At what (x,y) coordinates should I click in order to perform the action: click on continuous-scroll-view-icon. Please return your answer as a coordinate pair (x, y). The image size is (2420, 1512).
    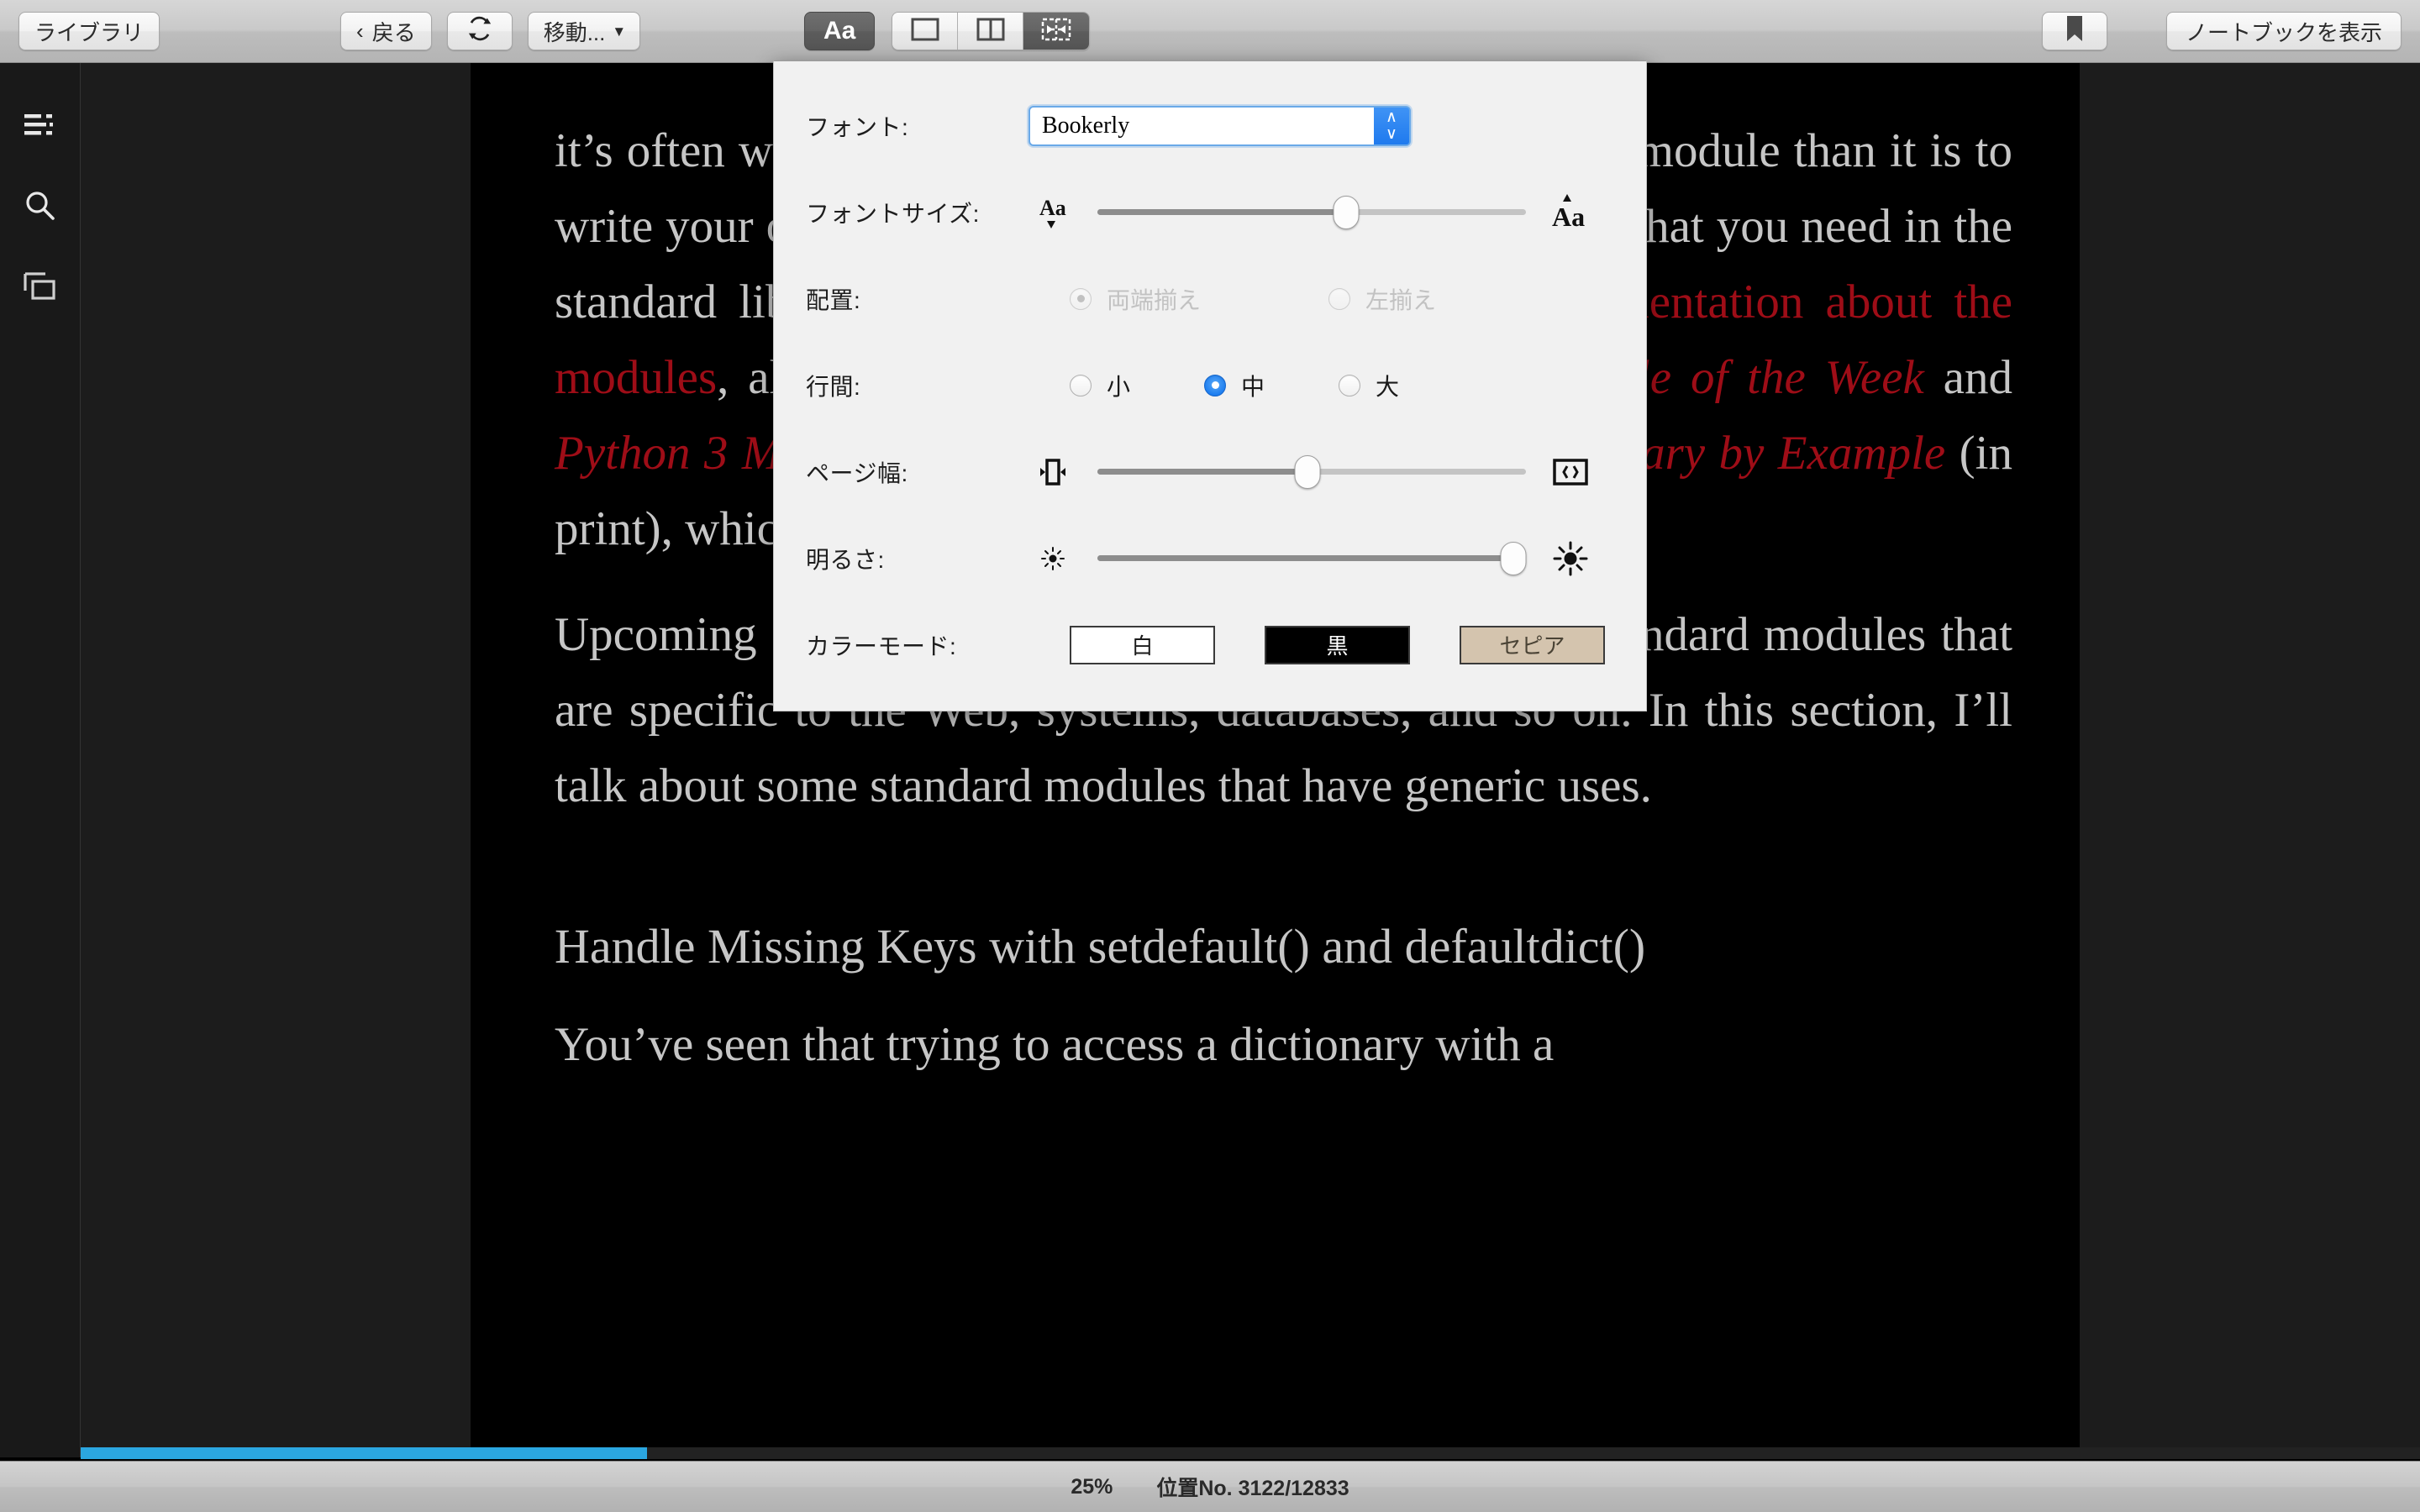
    Looking at the image, I should click on (1056, 31).